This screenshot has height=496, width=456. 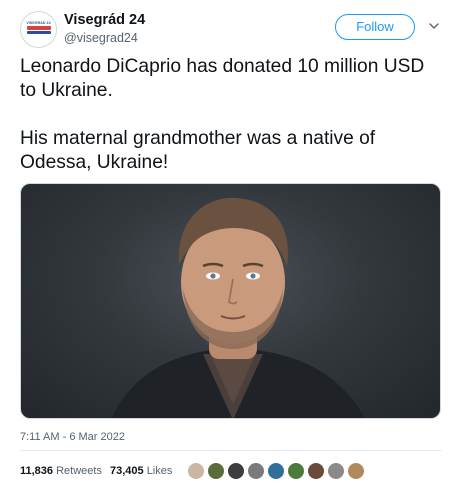 What do you see at coordinates (159, 471) in the screenshot?
I see `likes-label: Likes` at bounding box center [159, 471].